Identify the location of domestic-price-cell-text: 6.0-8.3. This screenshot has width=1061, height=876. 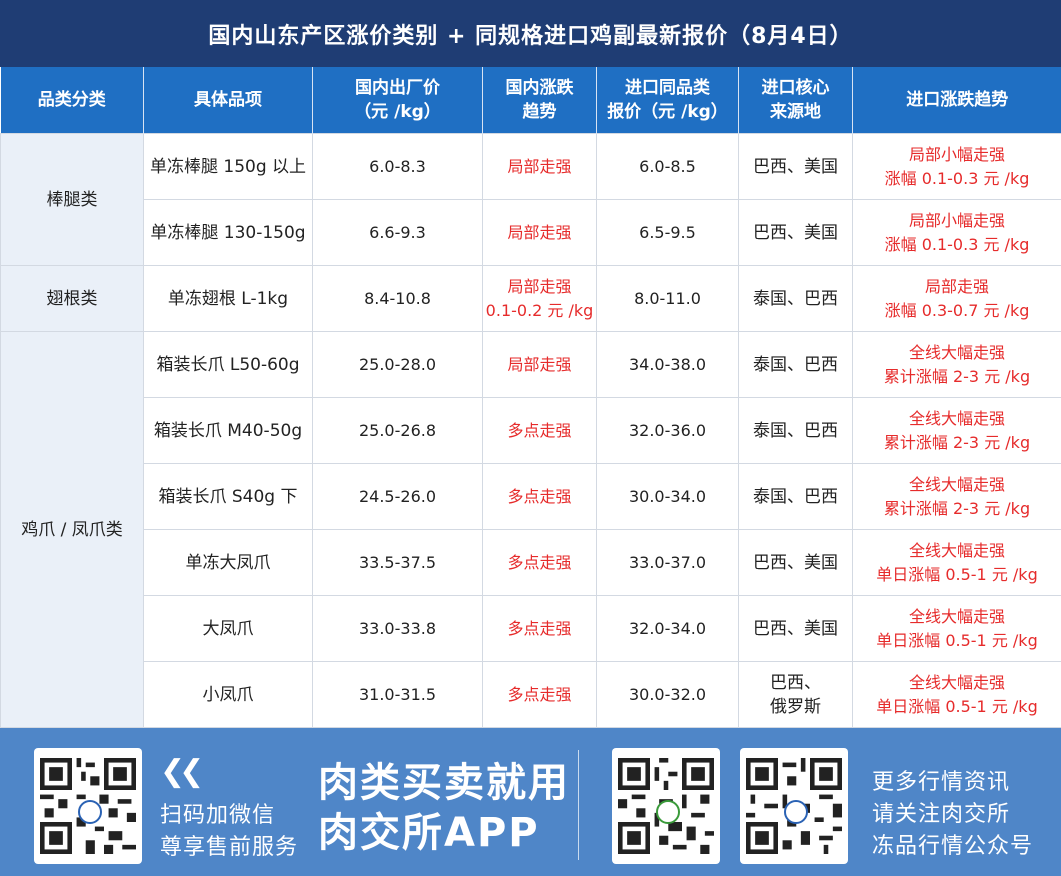
(397, 166).